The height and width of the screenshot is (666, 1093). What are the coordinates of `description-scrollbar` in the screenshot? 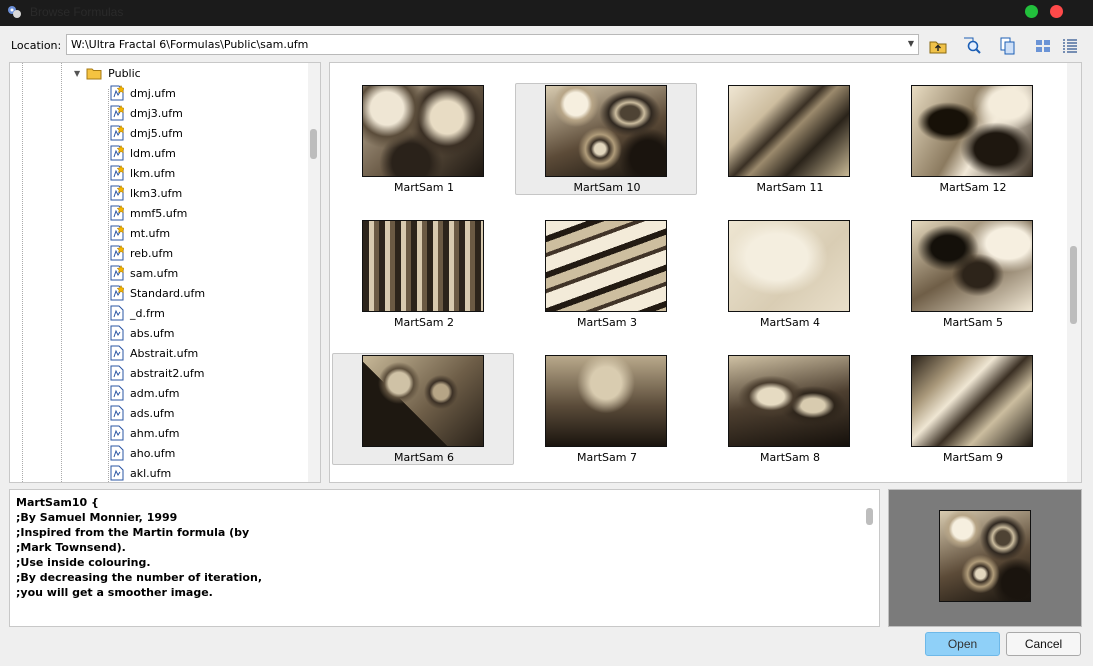 It's located at (870, 550).